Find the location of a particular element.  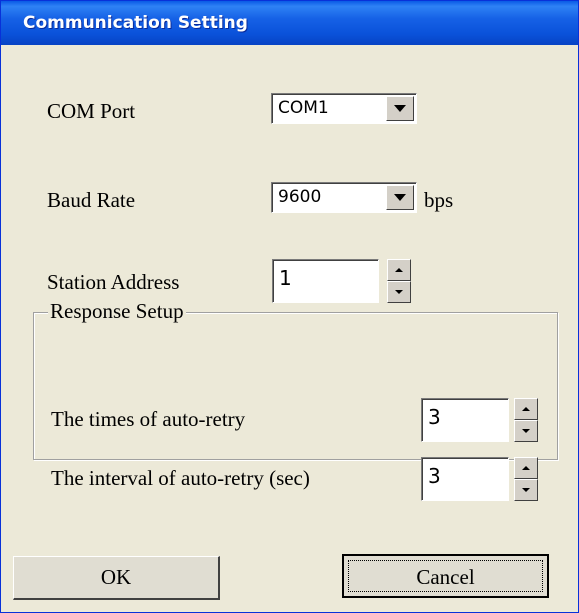

com-port-dropdown-button is located at coordinates (400, 108).